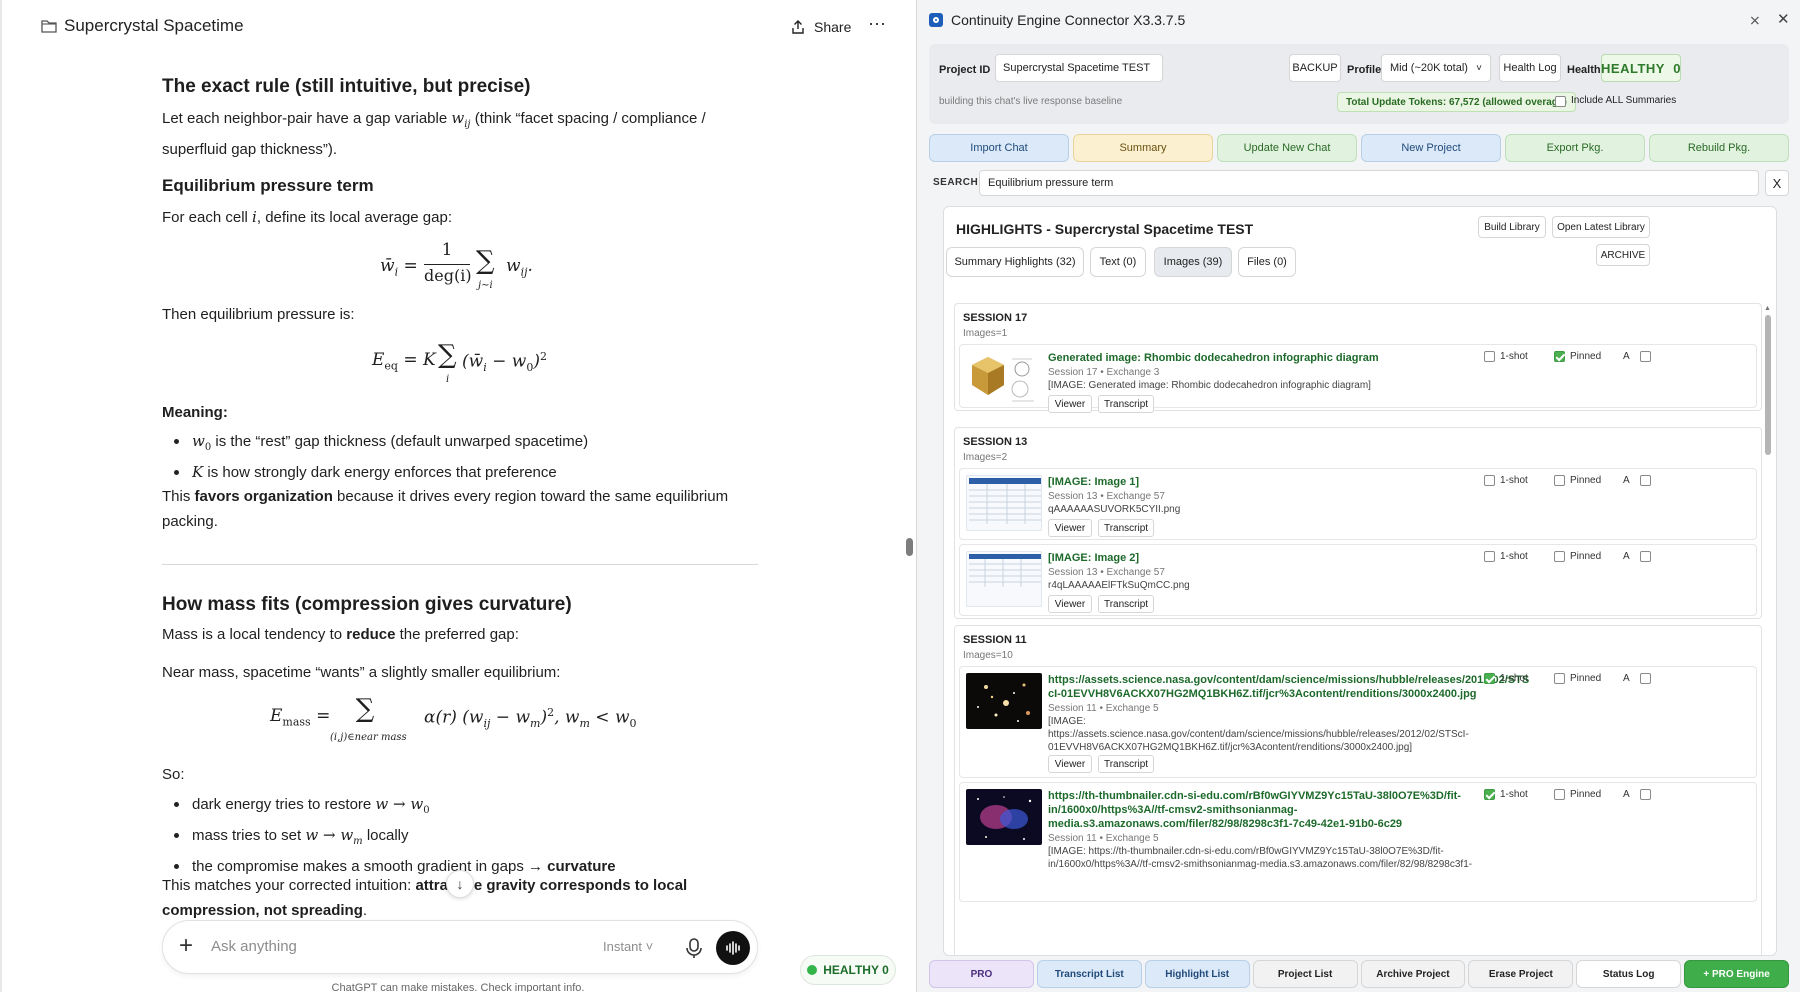  I want to click on backup-button: BACKUP, so click(1315, 68).